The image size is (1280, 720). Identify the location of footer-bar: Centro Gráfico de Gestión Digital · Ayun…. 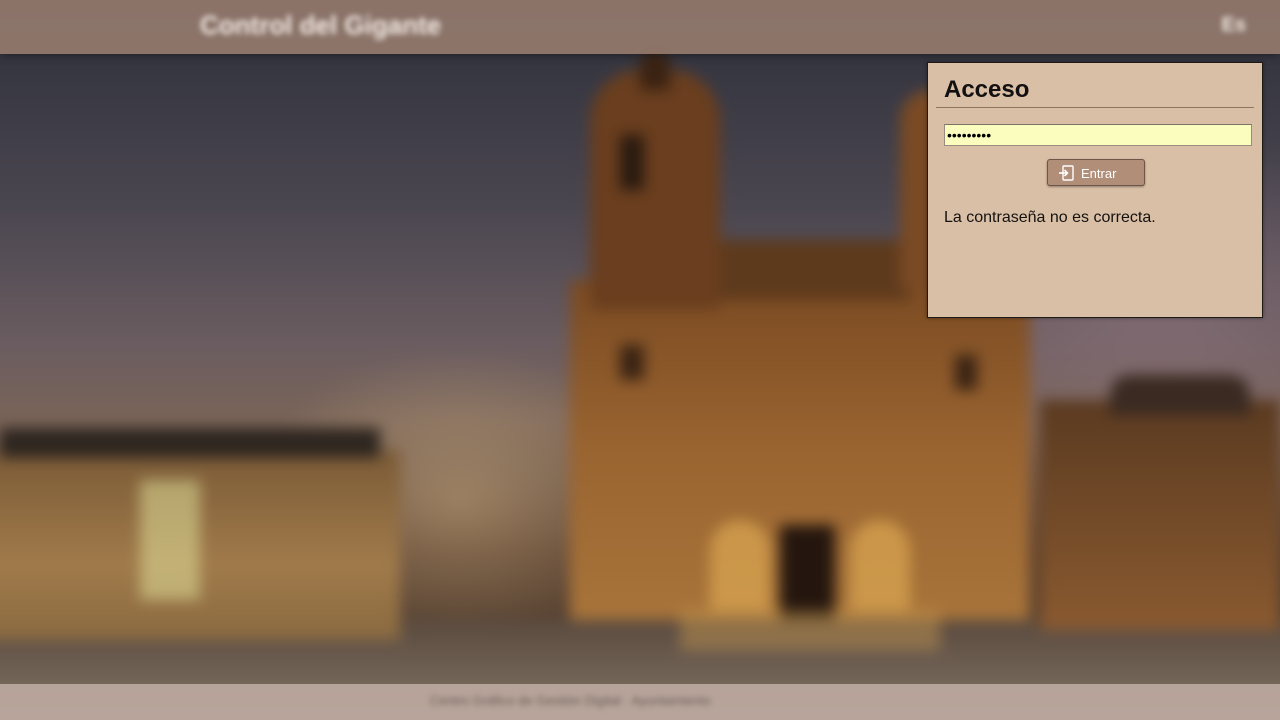
(640, 702).